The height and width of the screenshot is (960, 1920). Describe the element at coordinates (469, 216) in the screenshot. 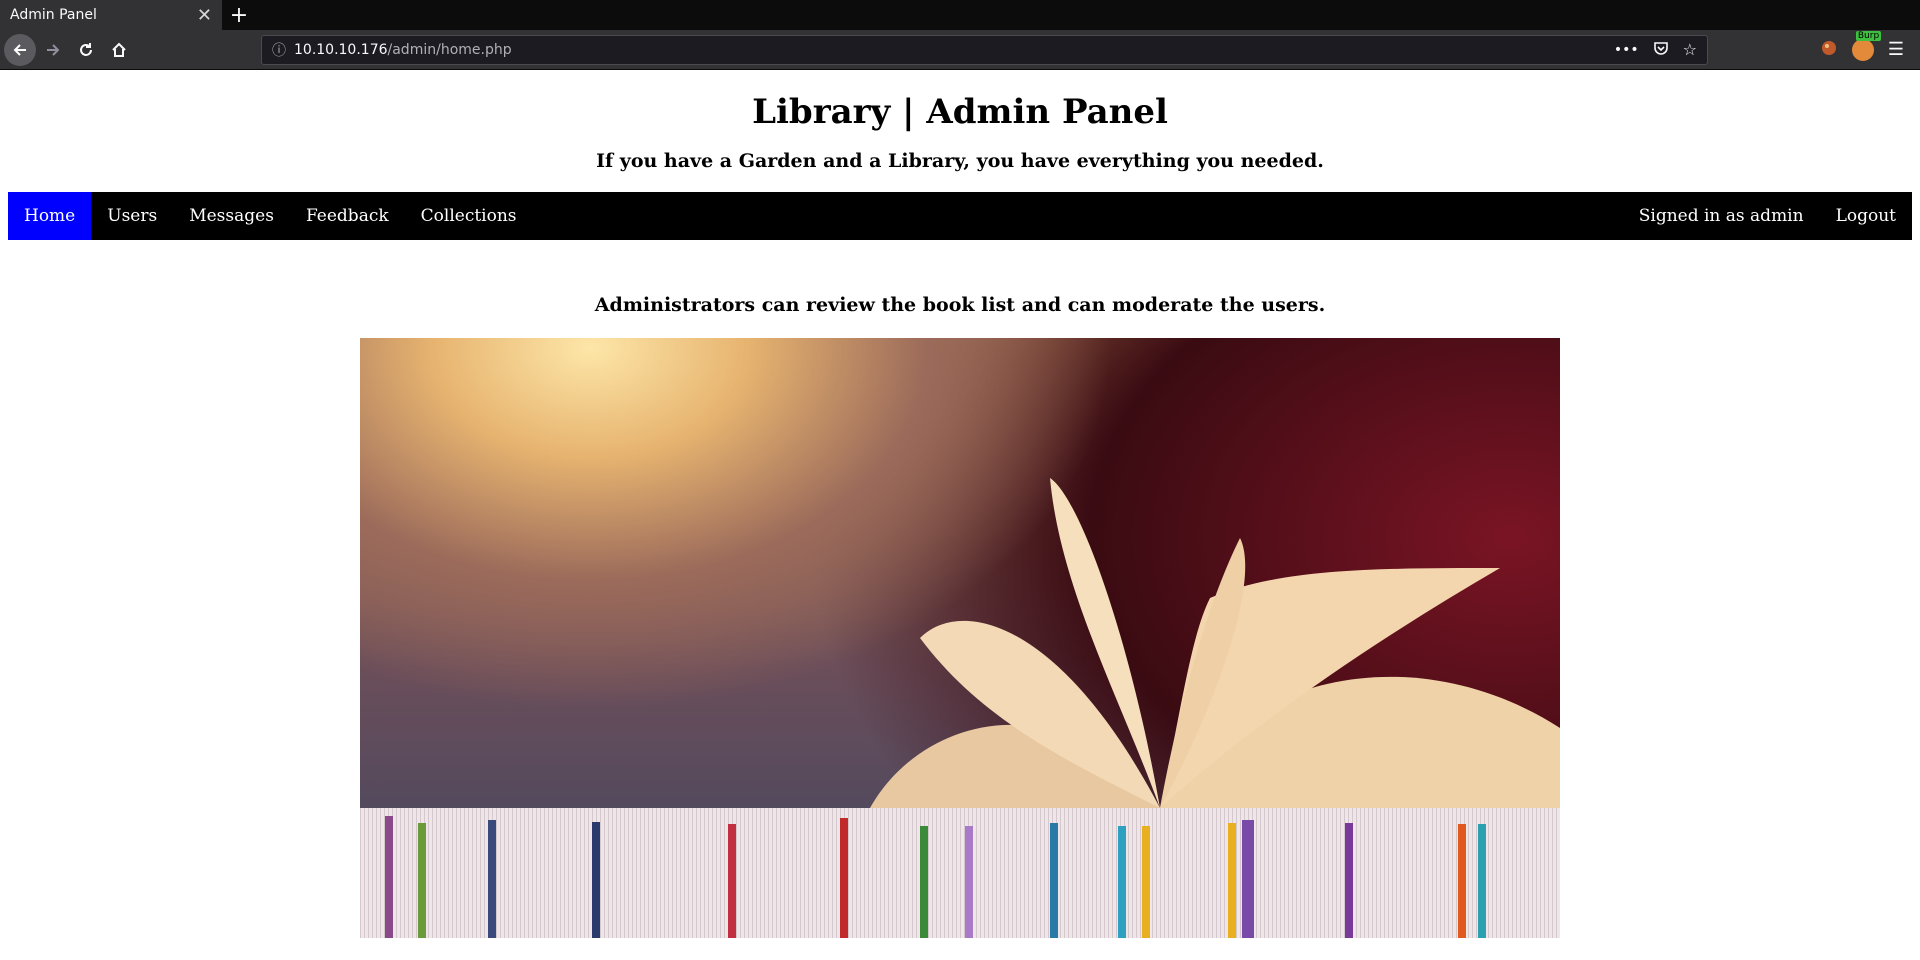

I see `nav-collections: Collections` at that location.